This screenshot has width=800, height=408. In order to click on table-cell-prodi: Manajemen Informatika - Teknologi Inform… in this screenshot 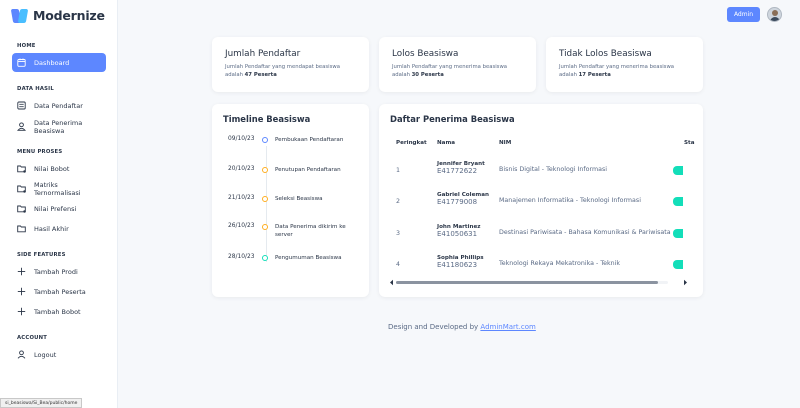, I will do `click(570, 200)`.